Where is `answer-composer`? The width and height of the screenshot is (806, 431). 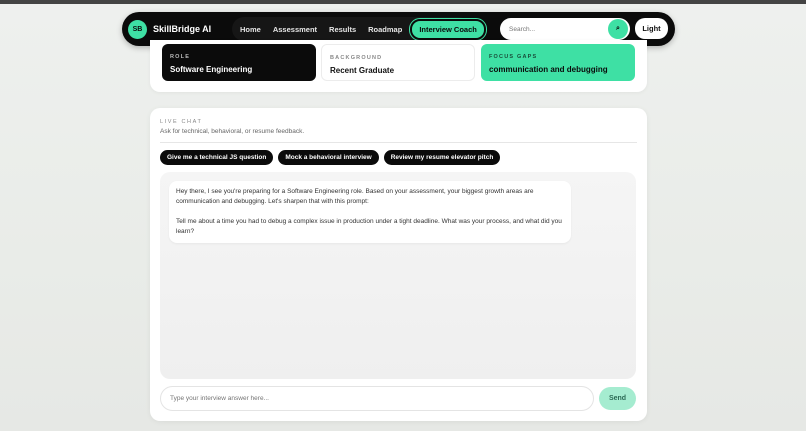 answer-composer is located at coordinates (377, 398).